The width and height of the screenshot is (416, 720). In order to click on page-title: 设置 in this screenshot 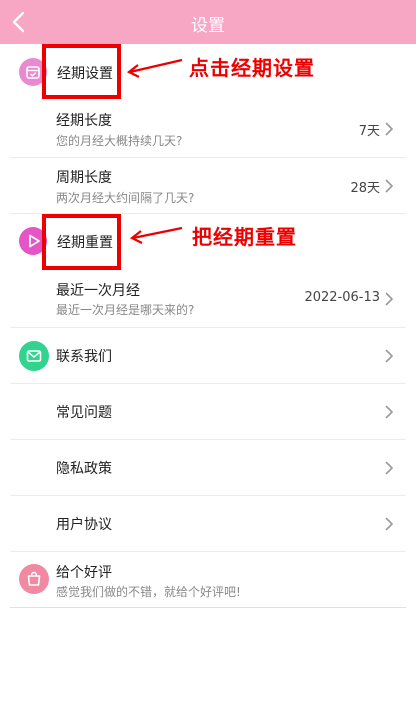, I will do `click(208, 26)`.